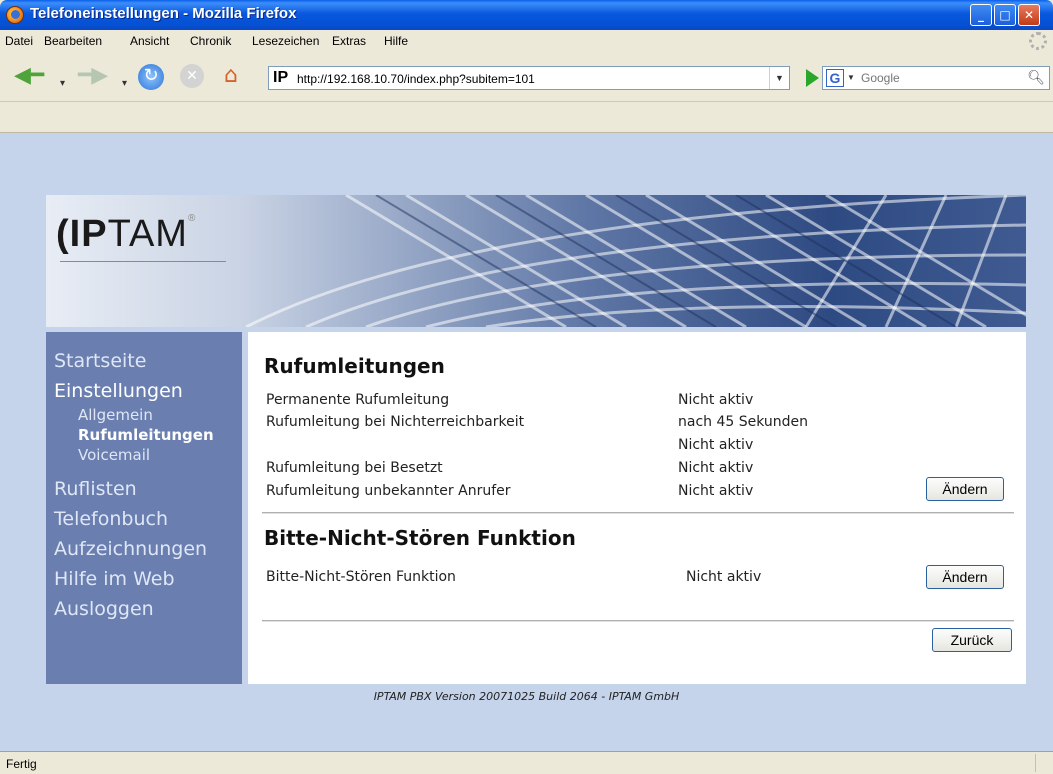 The width and height of the screenshot is (1053, 774). I want to click on reload-icon: ↻, so click(151, 77).